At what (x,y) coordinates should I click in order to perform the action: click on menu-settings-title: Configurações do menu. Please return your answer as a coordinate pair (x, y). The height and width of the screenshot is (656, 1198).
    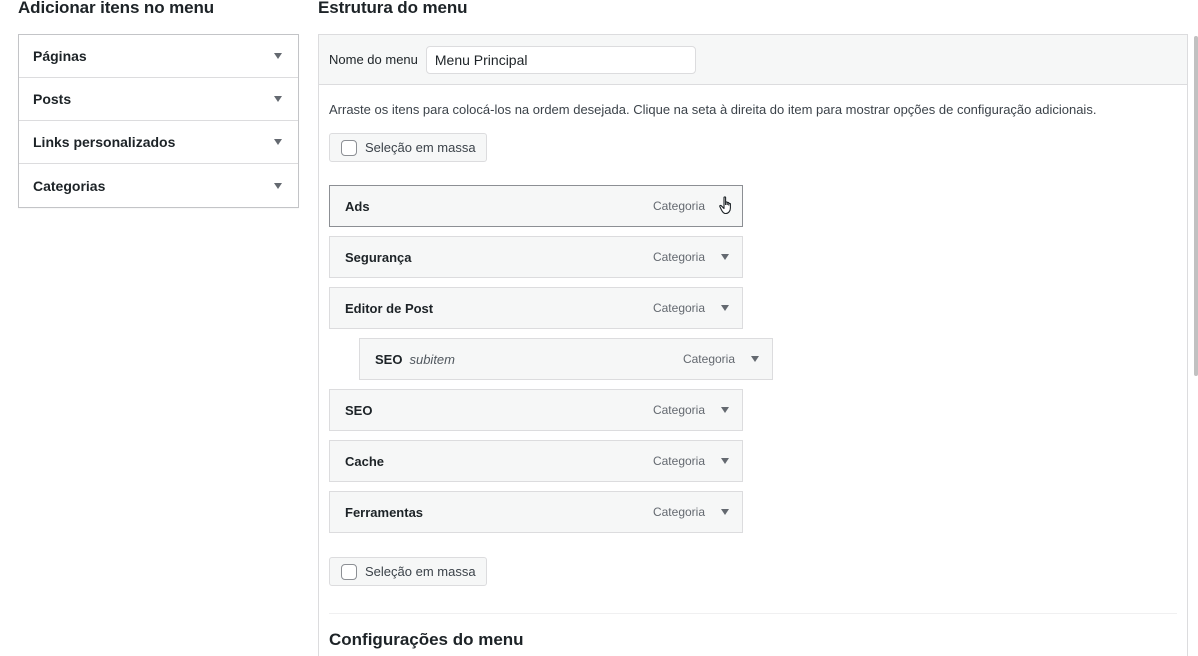
    Looking at the image, I should click on (426, 639).